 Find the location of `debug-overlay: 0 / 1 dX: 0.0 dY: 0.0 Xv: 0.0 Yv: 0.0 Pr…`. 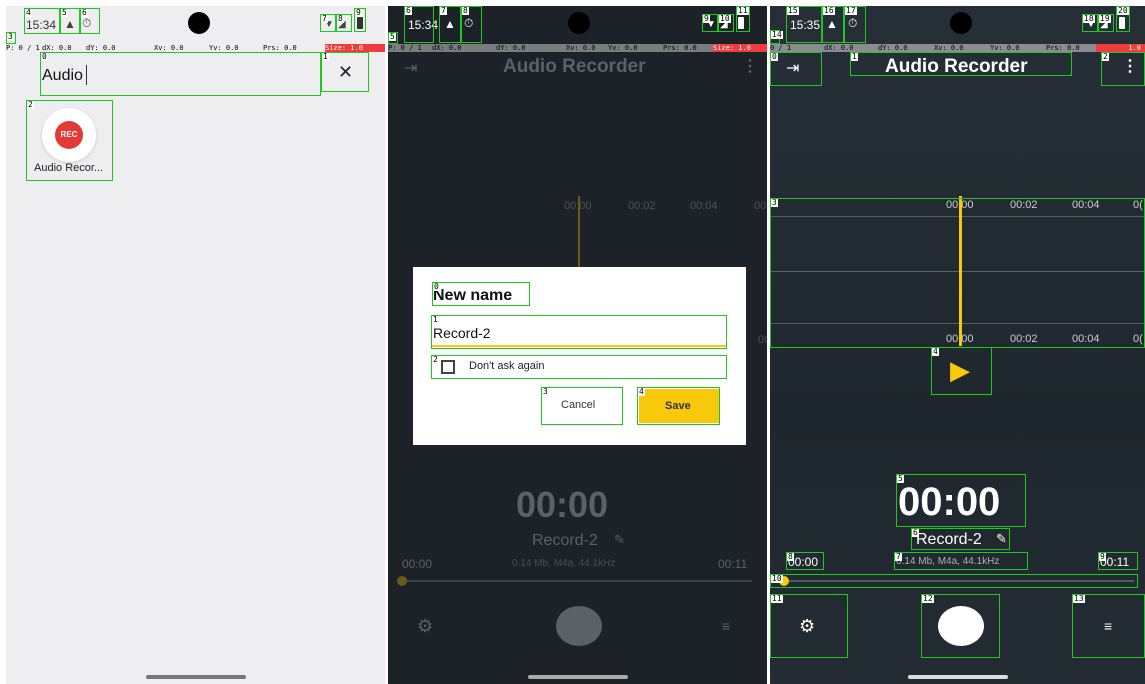

debug-overlay: 0 / 1 dX: 0.0 dY: 0.0 Xv: 0.0 Yv: 0.0 Pr… is located at coordinates (957, 48).